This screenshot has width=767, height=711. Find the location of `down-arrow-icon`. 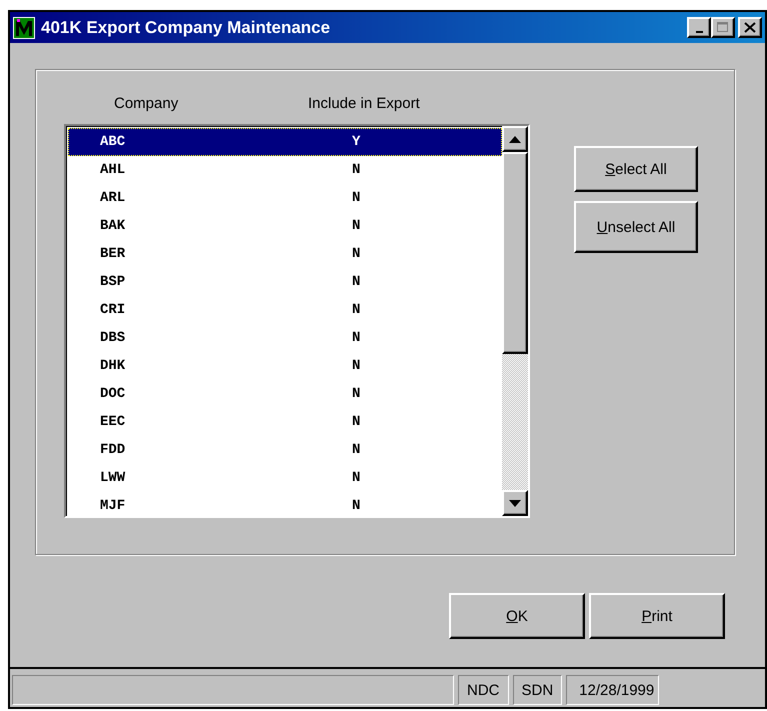

down-arrow-icon is located at coordinates (515, 503).